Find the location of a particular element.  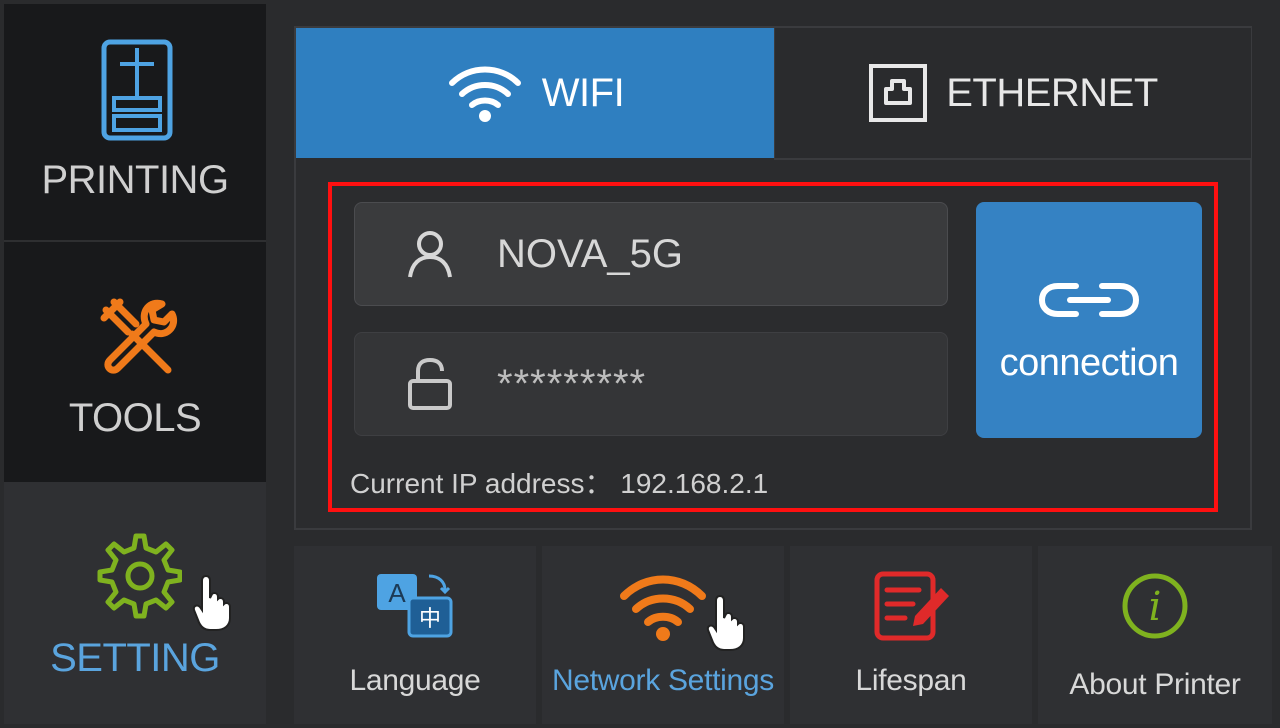

connection-button: connection is located at coordinates (1089, 320).